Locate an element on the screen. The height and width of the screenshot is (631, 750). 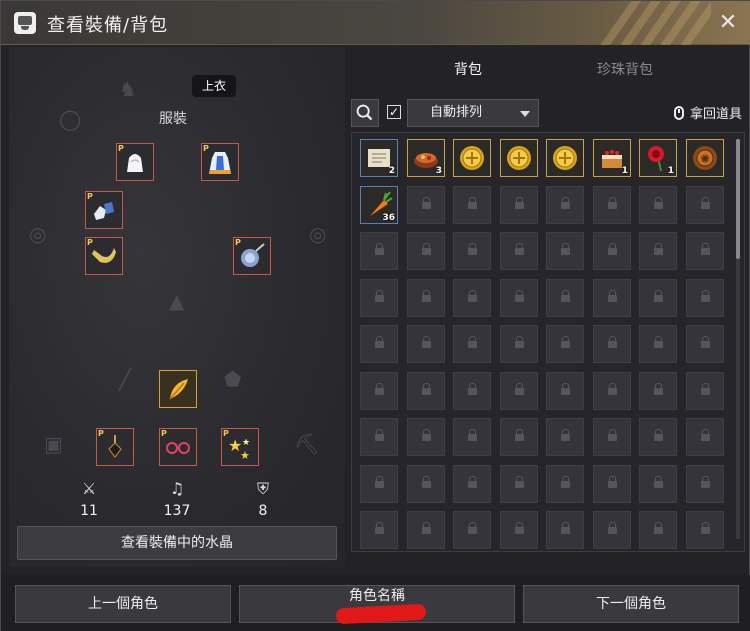
artifact-slot is located at coordinates (178, 389).